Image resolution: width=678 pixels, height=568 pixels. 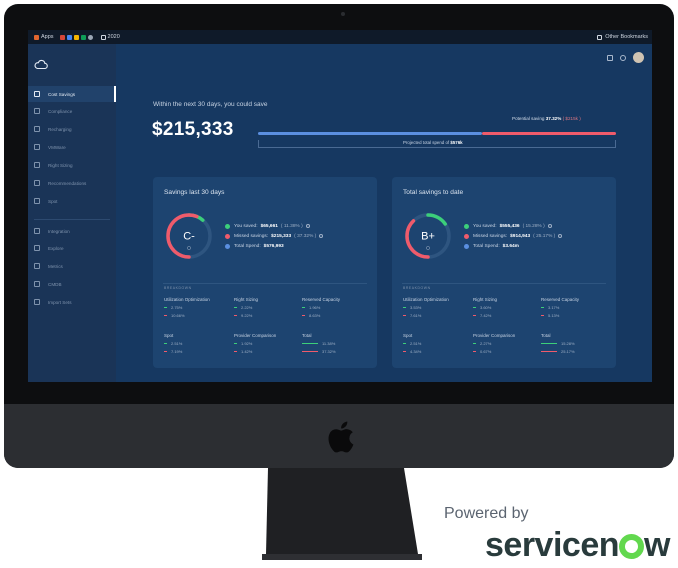 What do you see at coordinates (568, 343) in the screenshot?
I see `breakdown-saved-value: 15.28%` at bounding box center [568, 343].